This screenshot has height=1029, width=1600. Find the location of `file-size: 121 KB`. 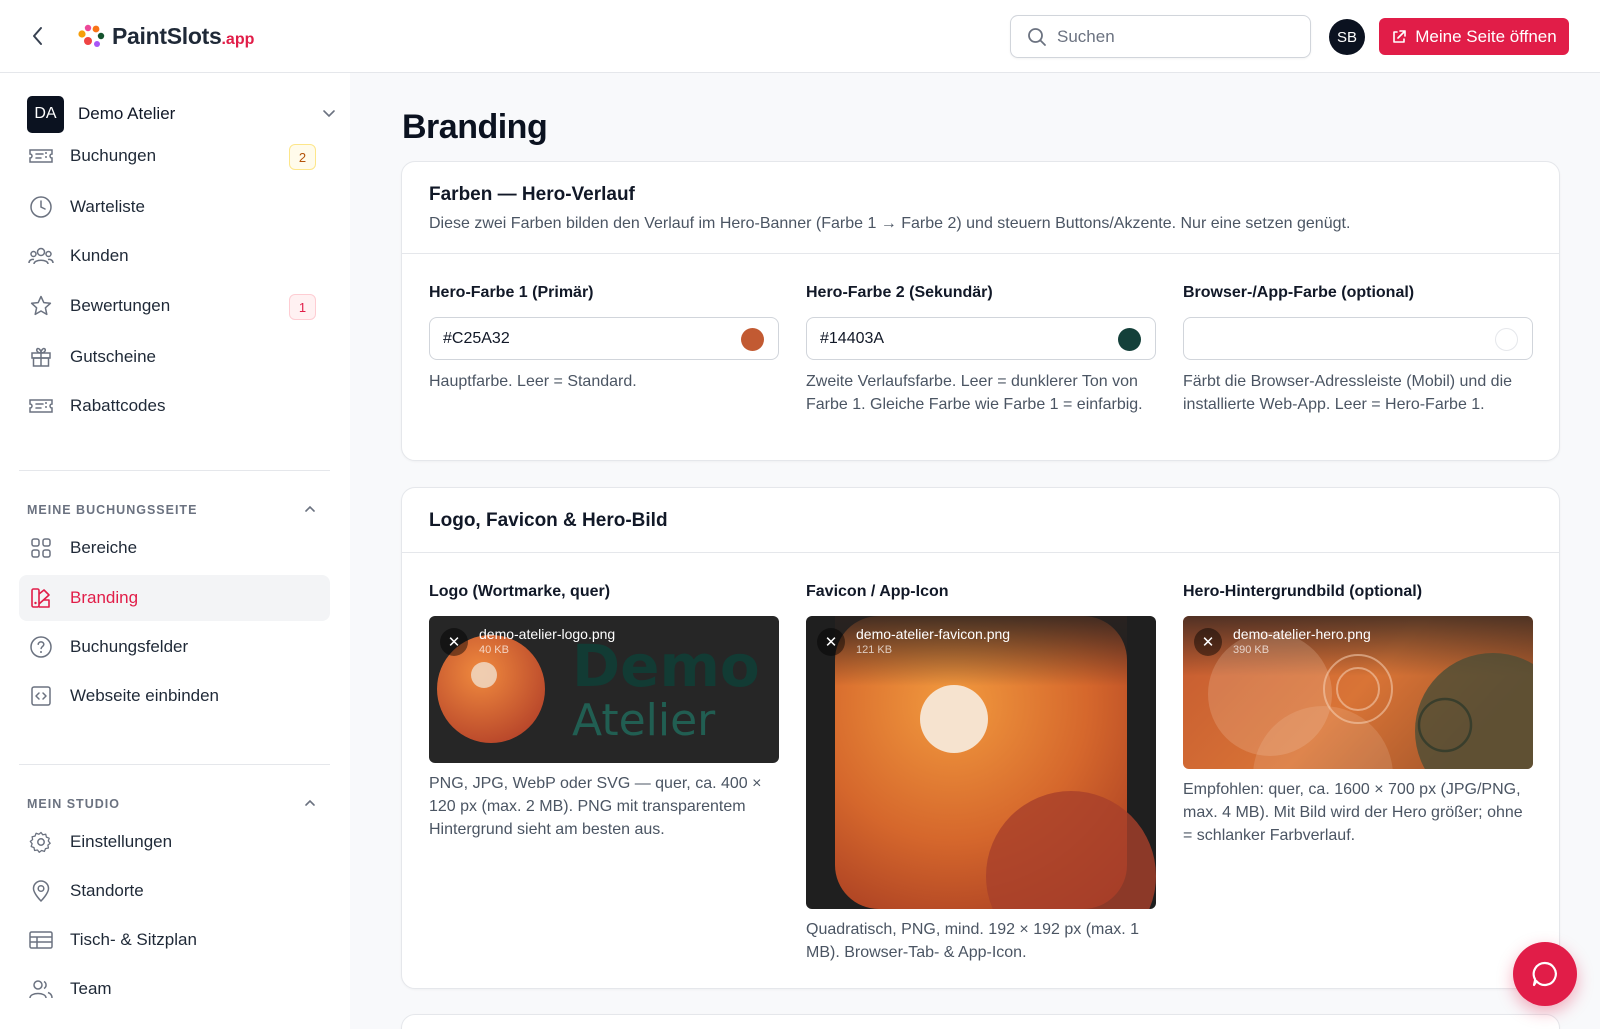

file-size: 121 KB is located at coordinates (874, 650).